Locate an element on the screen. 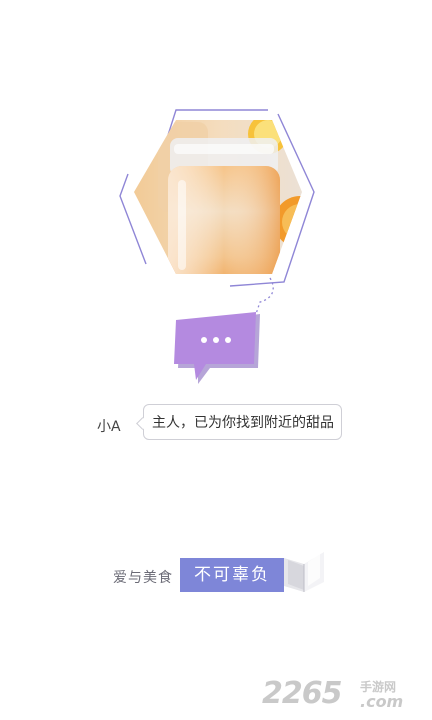 This screenshot has height=720, width=432. watermark-domain: .com is located at coordinates (382, 701).